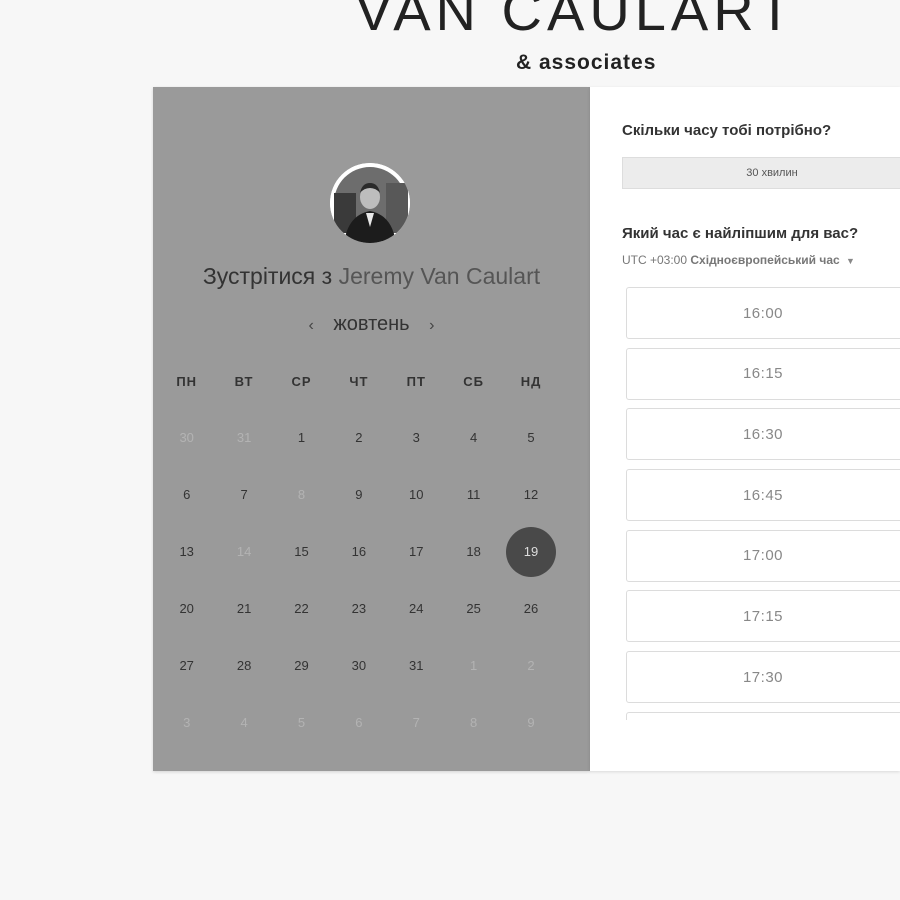 The width and height of the screenshot is (900, 900). I want to click on calendar-day-number: 22, so click(301, 608).